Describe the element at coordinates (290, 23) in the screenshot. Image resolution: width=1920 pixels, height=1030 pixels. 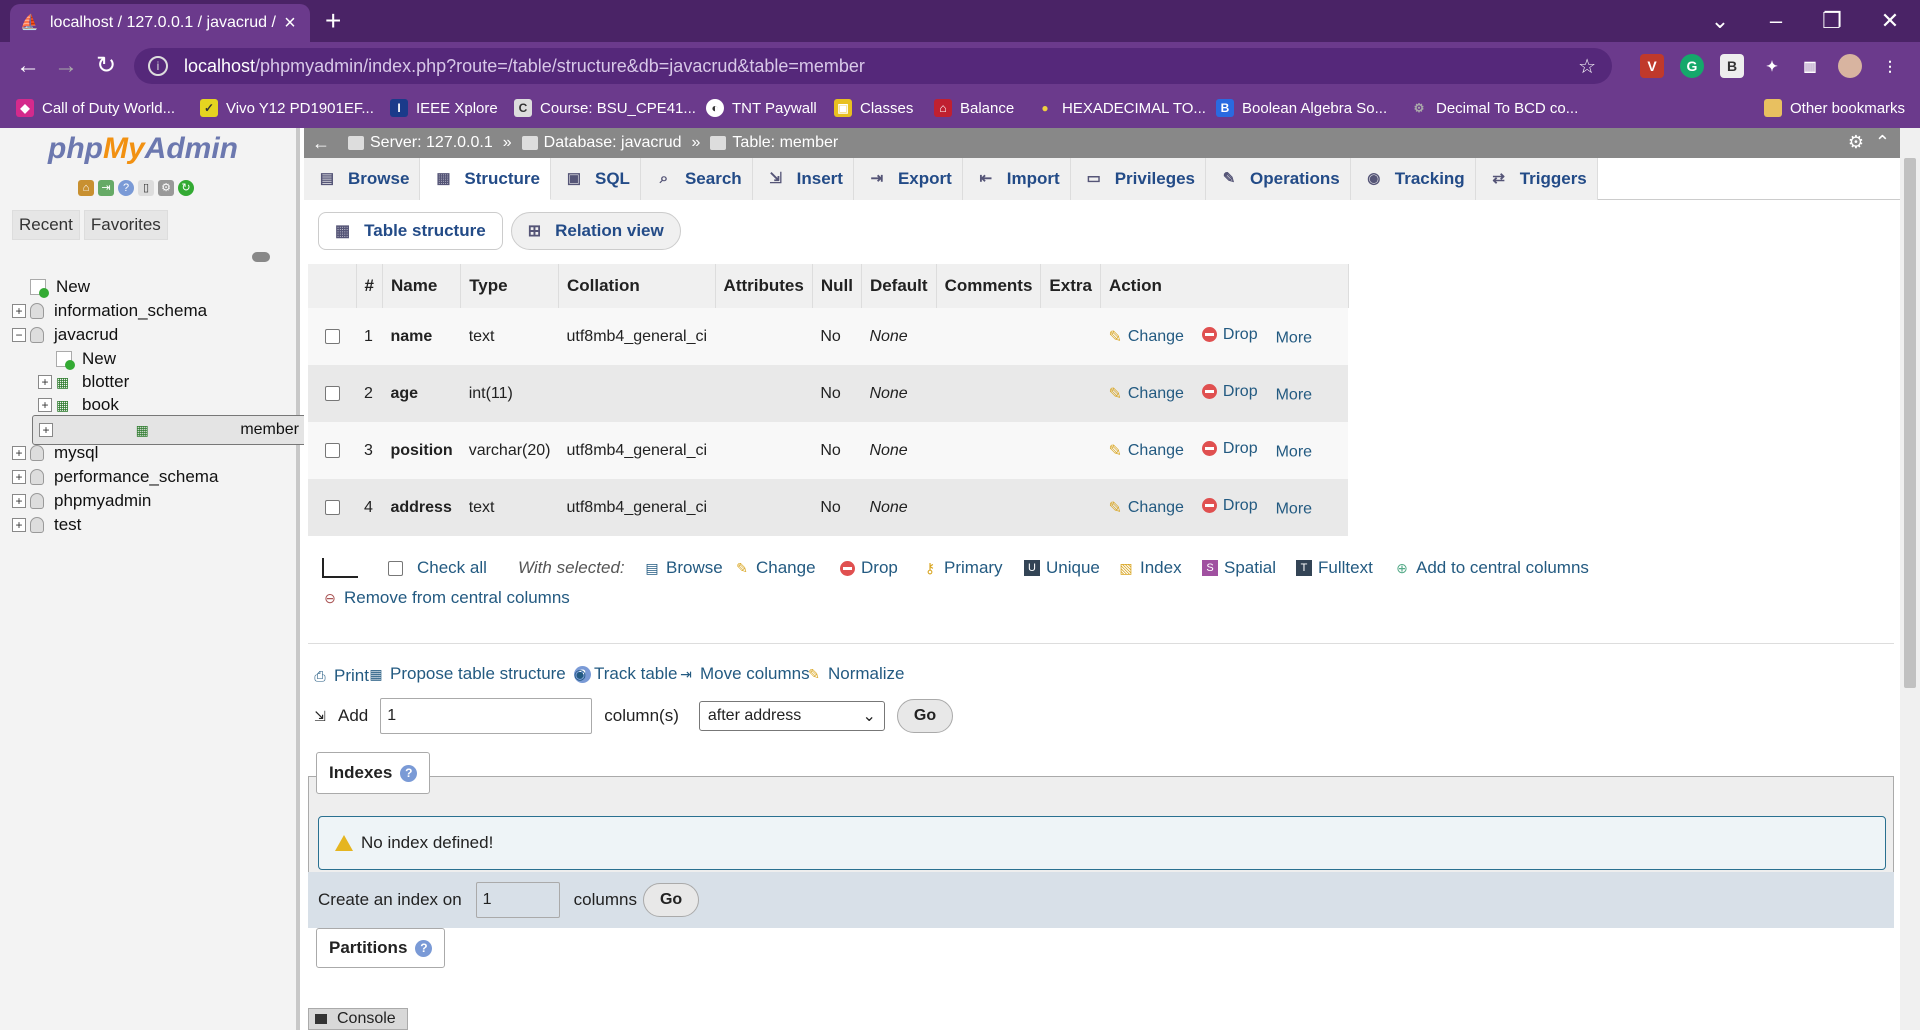
I see `close-tab-icon: ×` at that location.